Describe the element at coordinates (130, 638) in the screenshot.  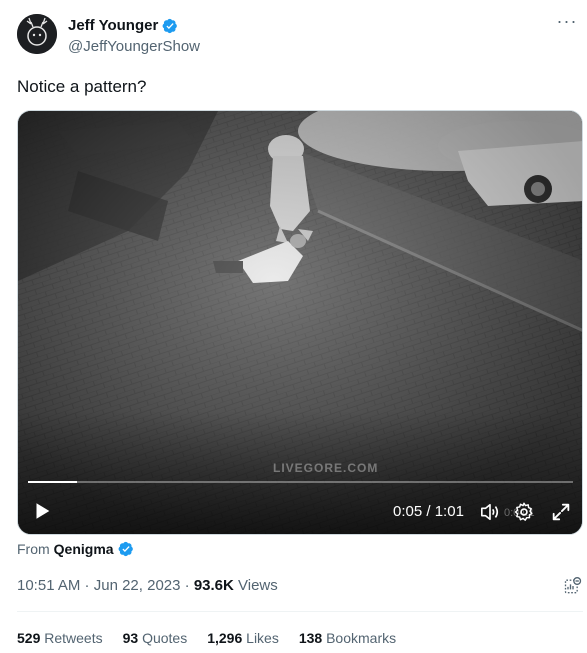
I see `quotes-count: 93` at that location.